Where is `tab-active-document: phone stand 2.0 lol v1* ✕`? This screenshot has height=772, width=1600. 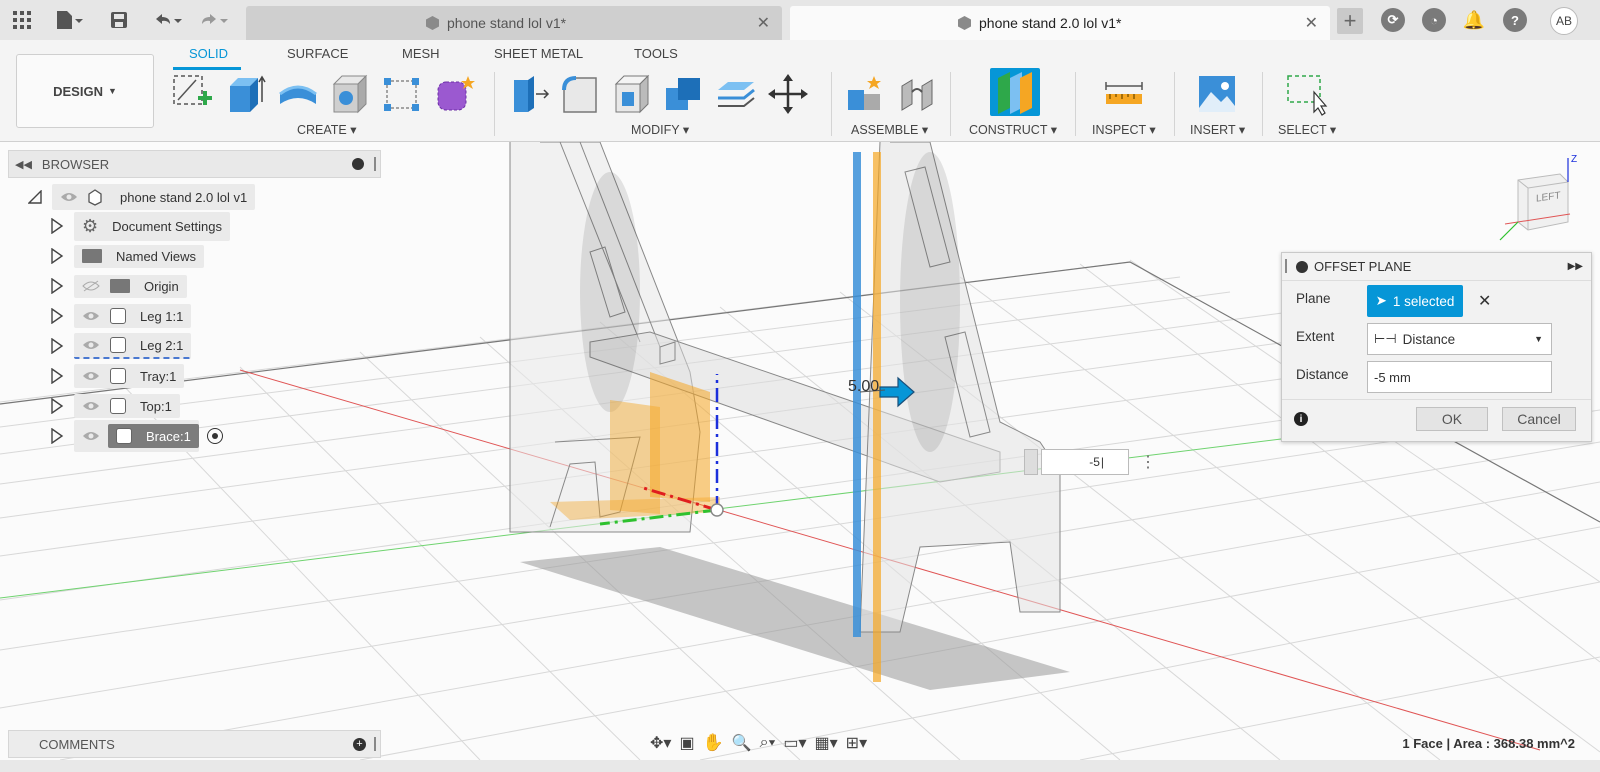
tab-active-document: phone stand 2.0 lol v1* ✕ is located at coordinates (1060, 23).